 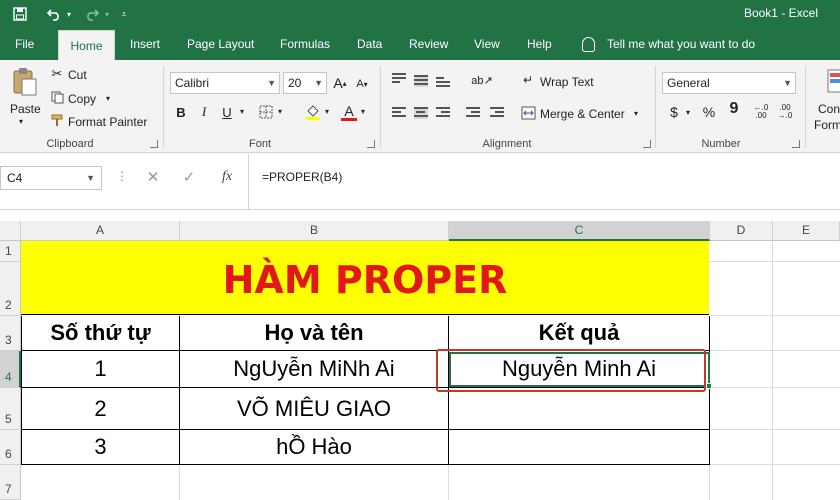 I want to click on align-bottom-icon, so click(x=443, y=83).